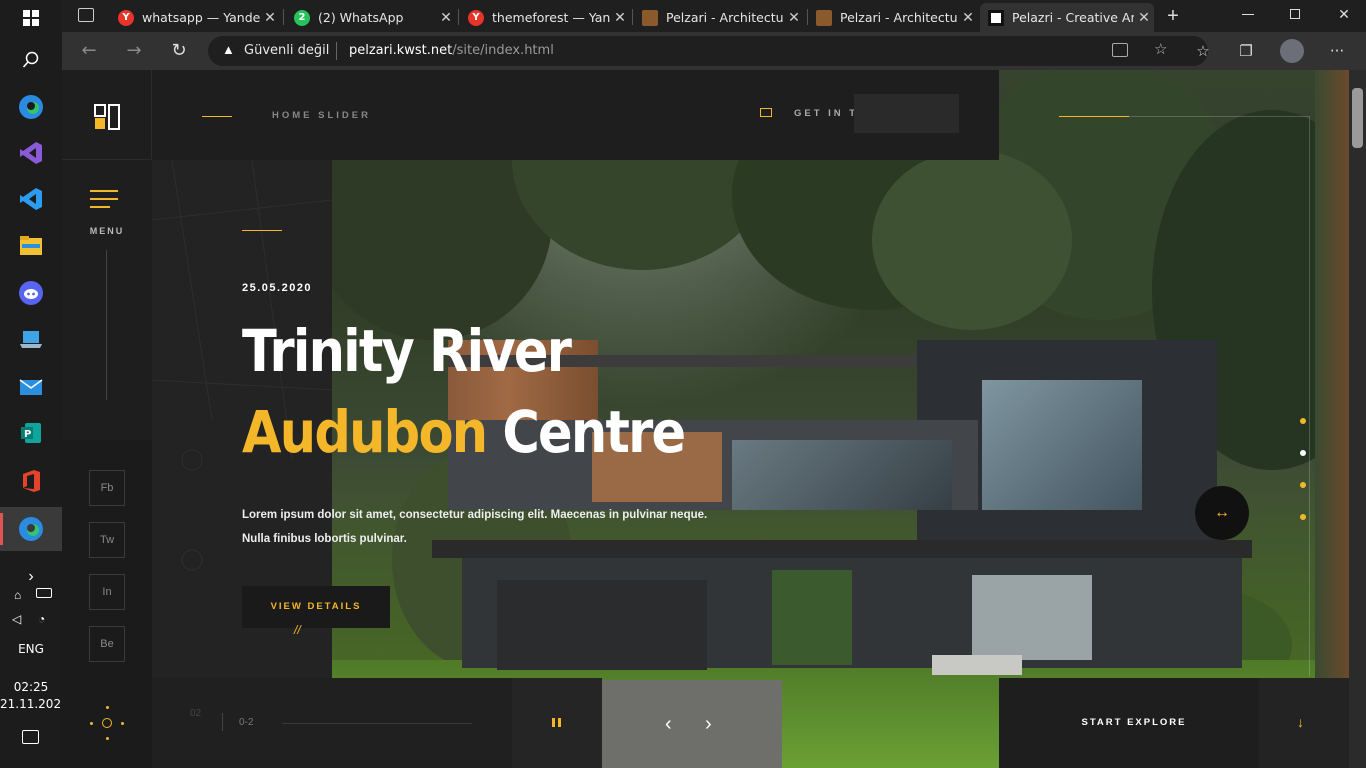  Describe the element at coordinates (31, 649) in the screenshot. I see `language-indicator: ENG` at that location.